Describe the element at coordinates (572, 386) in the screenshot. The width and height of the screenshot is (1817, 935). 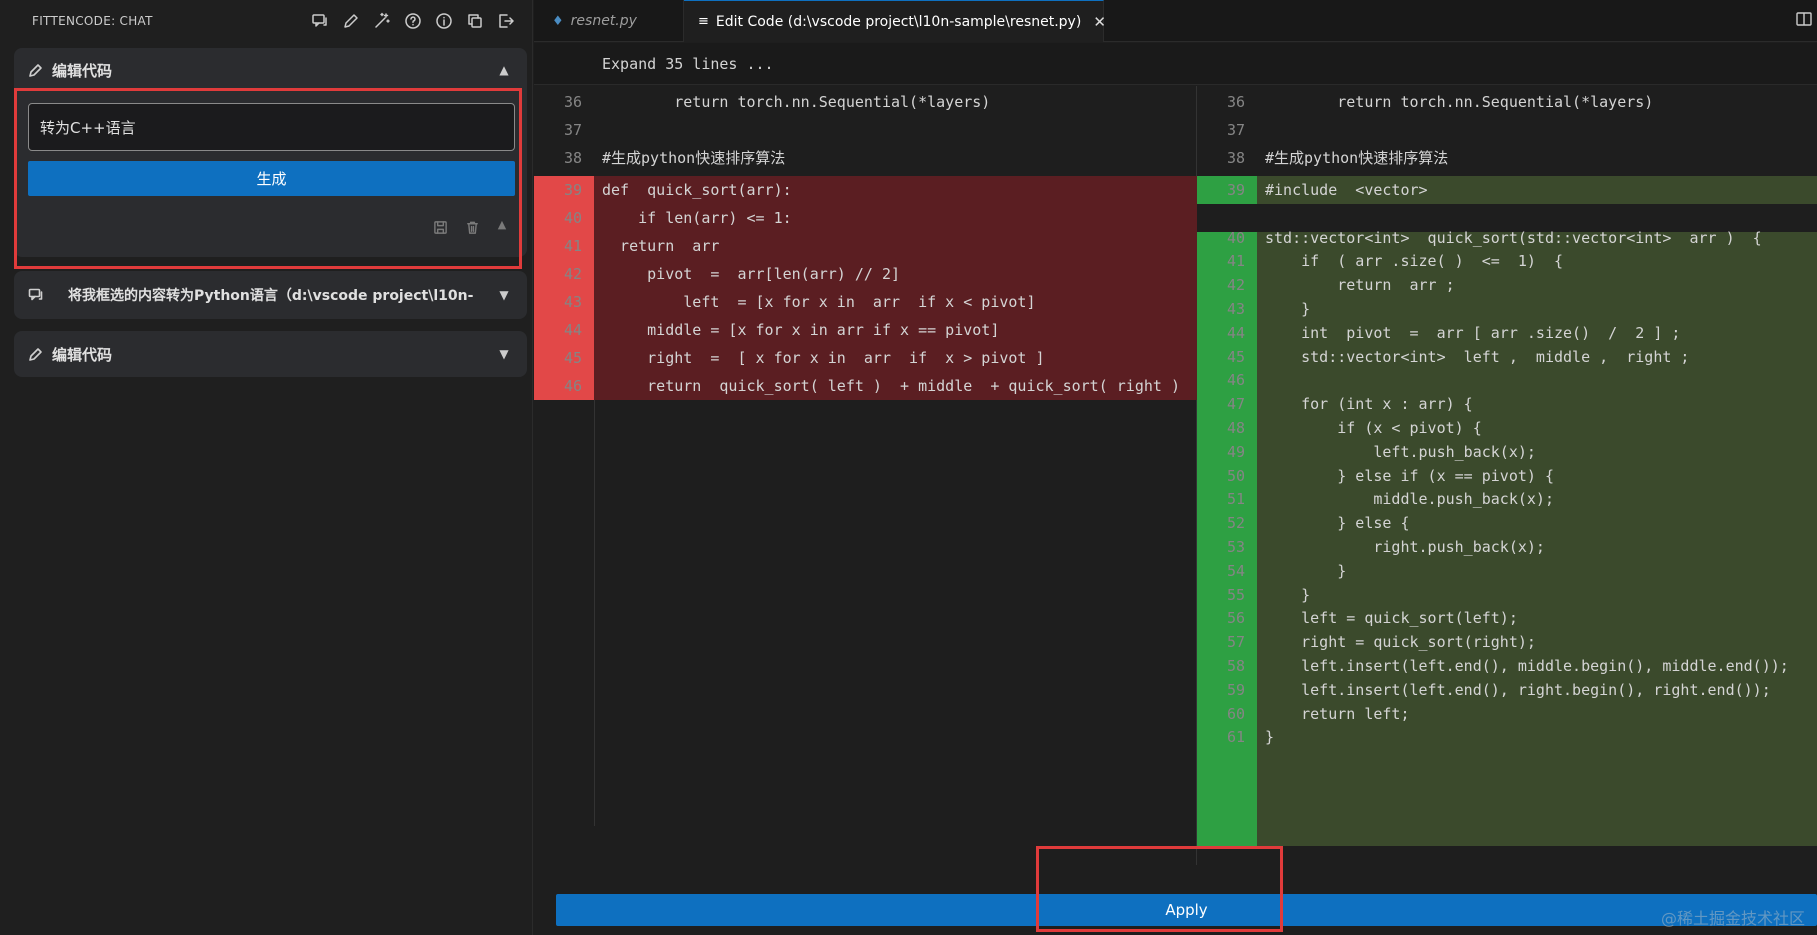
I see `line-number: 46` at that location.